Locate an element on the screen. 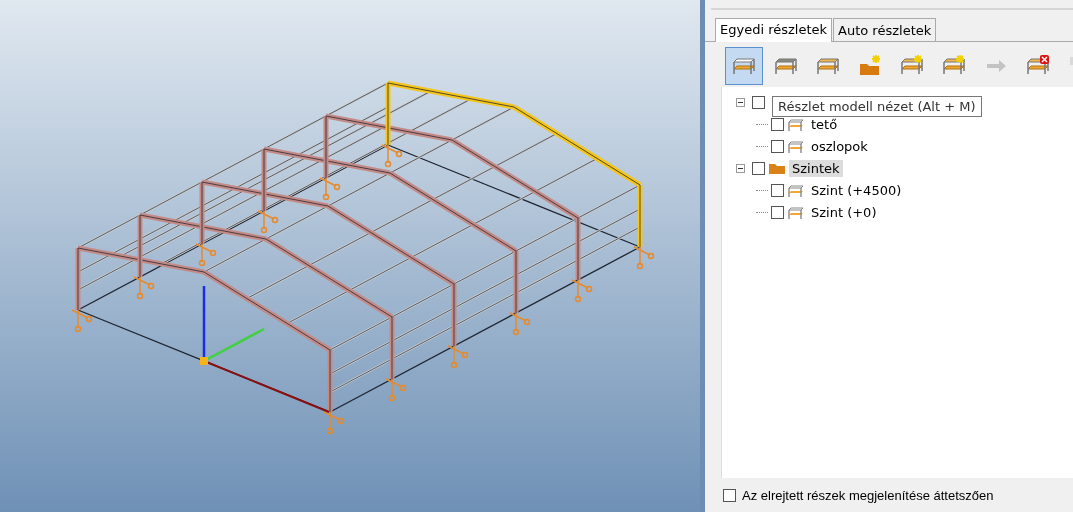 This screenshot has width=1073, height=512. tooltip: Részlet modell nézet (Alt + M) is located at coordinates (877, 106).